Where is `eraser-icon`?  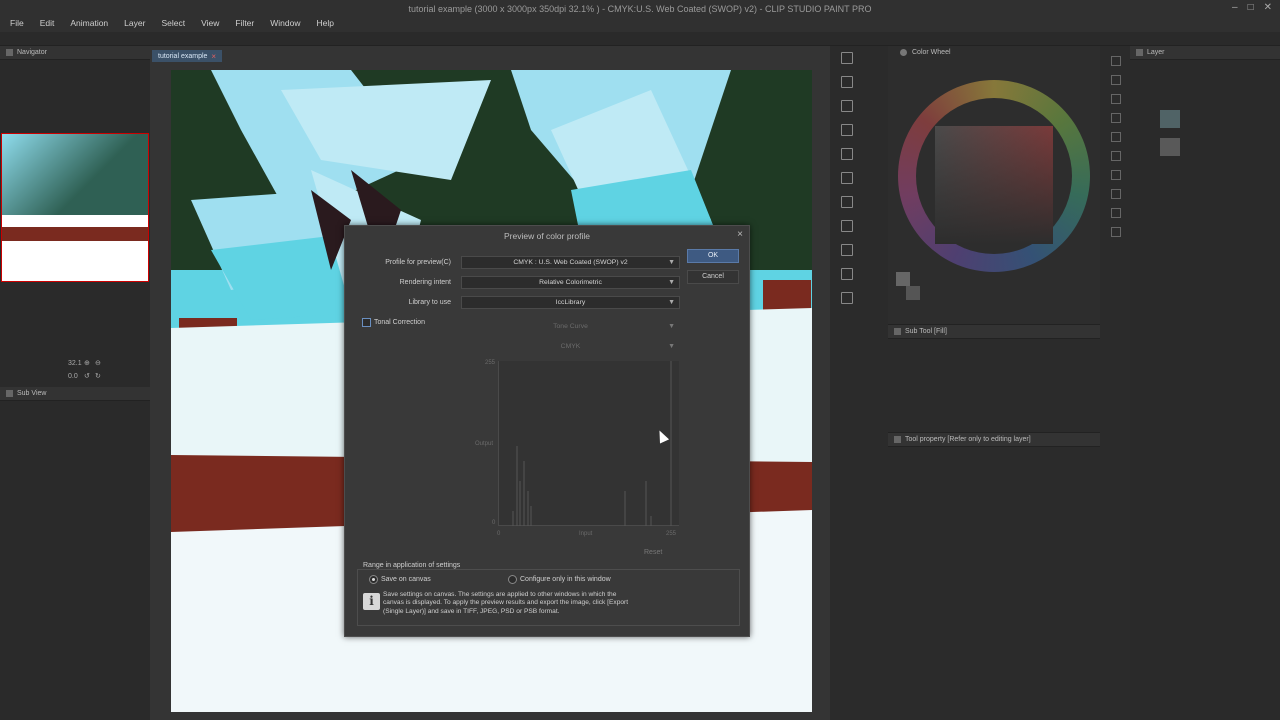 eraser-icon is located at coordinates (1116, 137).